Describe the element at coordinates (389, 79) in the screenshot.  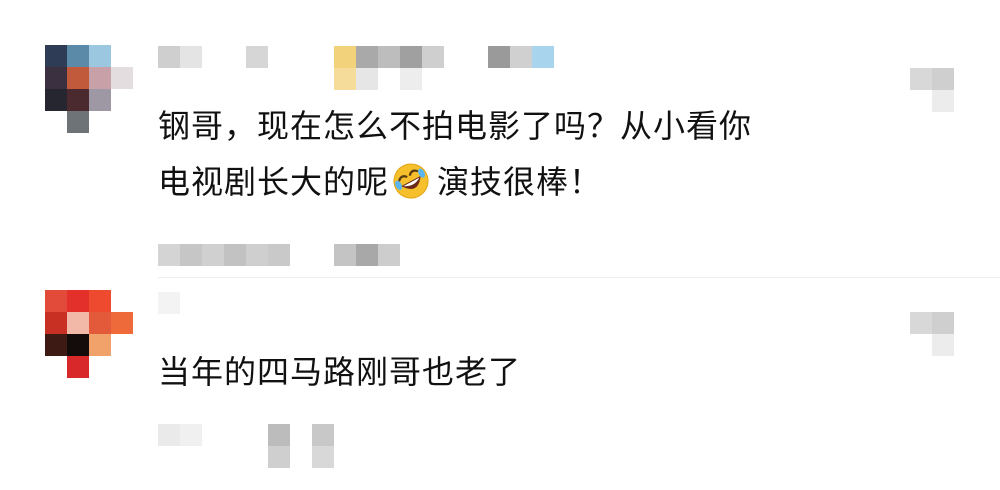
I see `username-mosaic-row2` at that location.